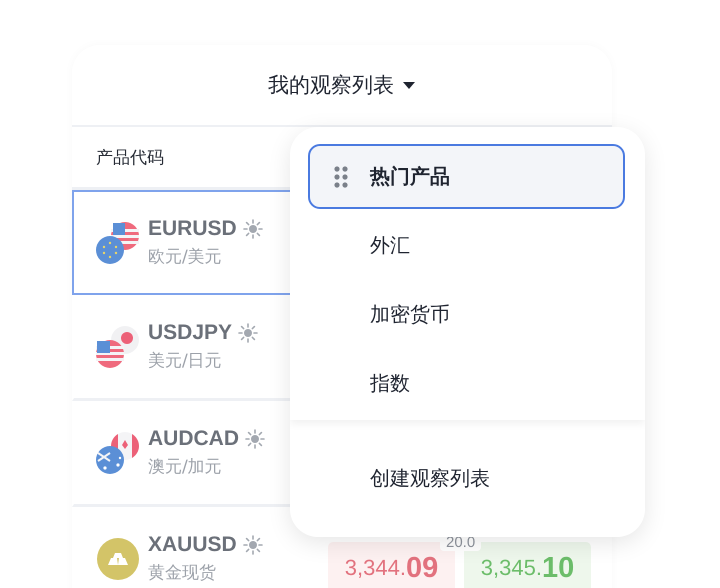 The height and width of the screenshot is (588, 720). What do you see at coordinates (193, 439) in the screenshot?
I see `symbol-text: AUDCAD` at bounding box center [193, 439].